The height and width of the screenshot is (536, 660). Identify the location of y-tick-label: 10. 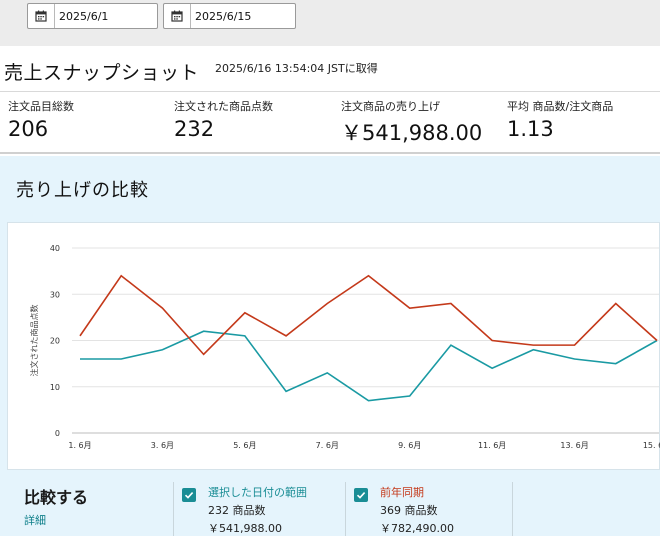
(55, 387).